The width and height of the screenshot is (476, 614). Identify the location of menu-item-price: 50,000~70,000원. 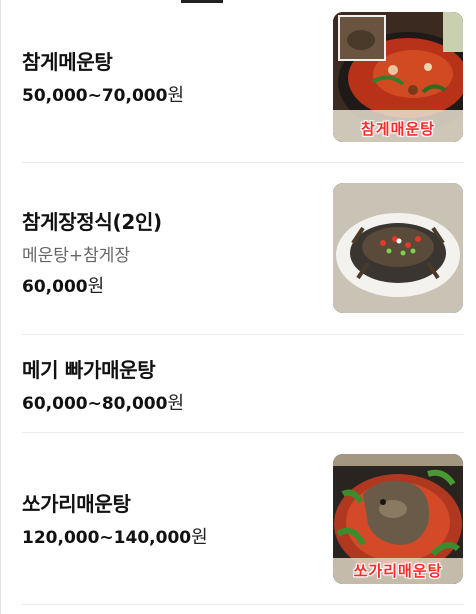
(103, 94).